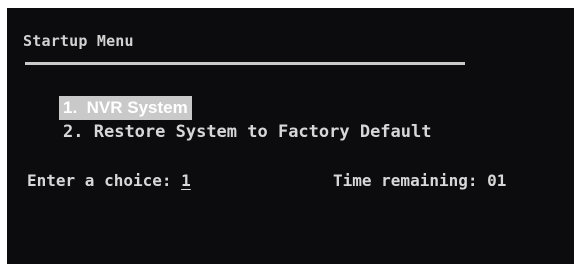 This screenshot has width=576, height=267. I want to click on menu-item-restore-factory-default: 2. Restore System to Factory Default, so click(247, 132).